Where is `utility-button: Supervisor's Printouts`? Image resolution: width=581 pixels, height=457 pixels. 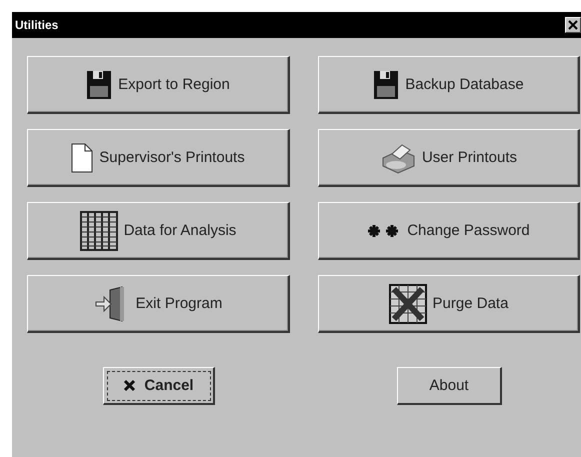
utility-button: Supervisor's Printouts is located at coordinates (158, 158).